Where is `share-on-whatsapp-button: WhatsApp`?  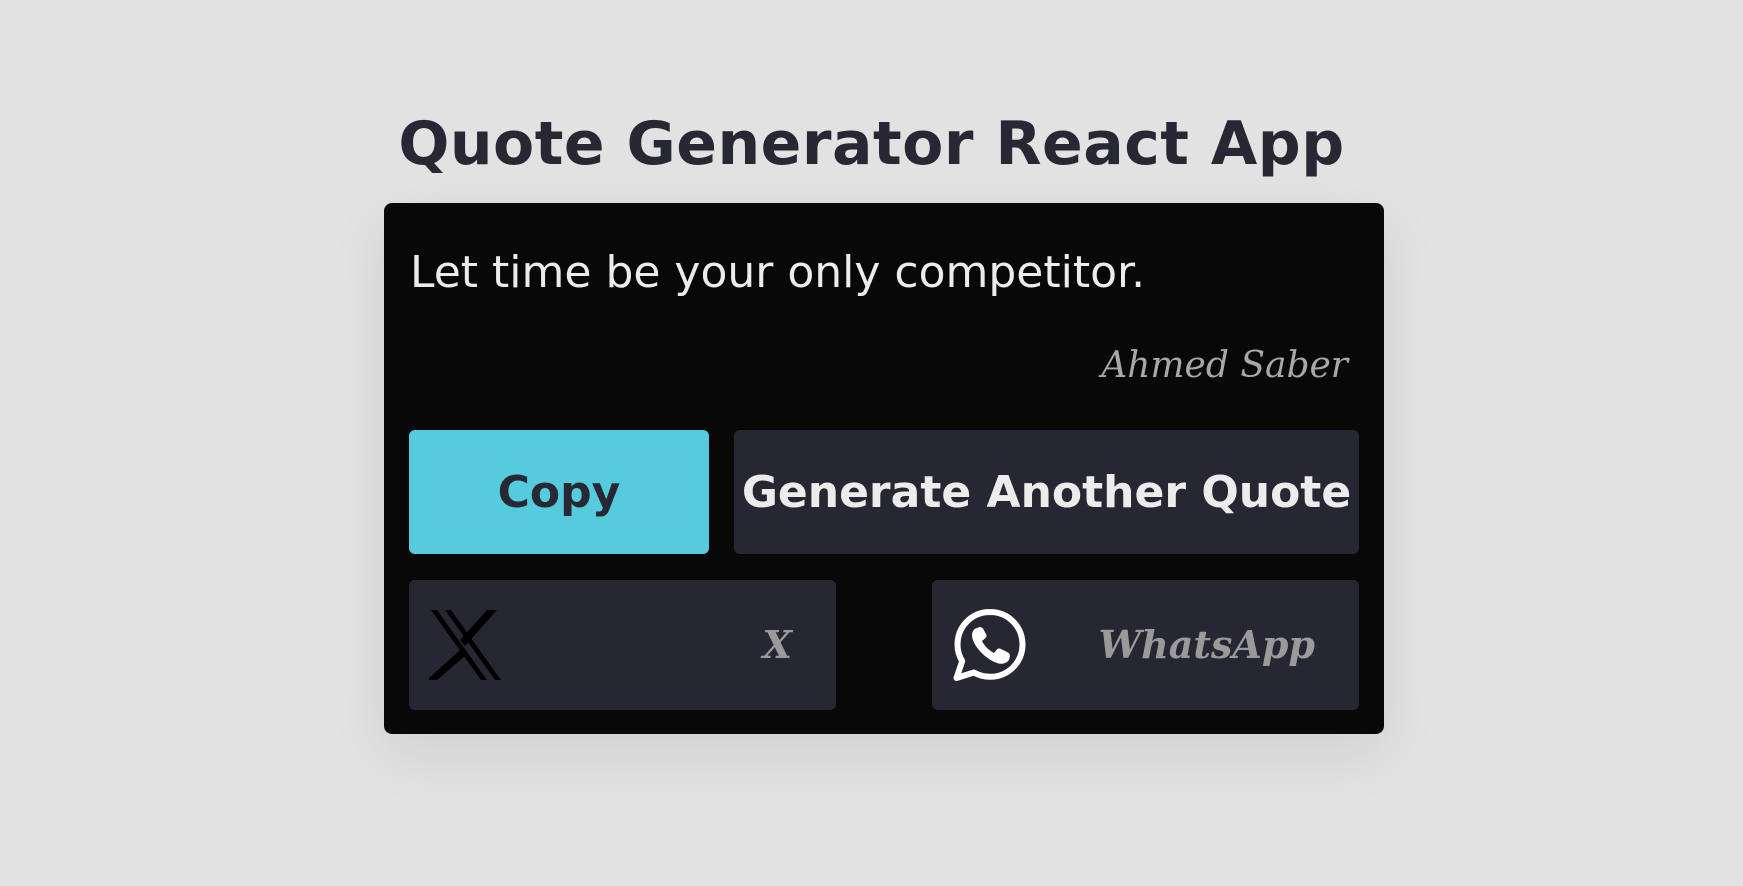
share-on-whatsapp-button: WhatsApp is located at coordinates (1145, 645).